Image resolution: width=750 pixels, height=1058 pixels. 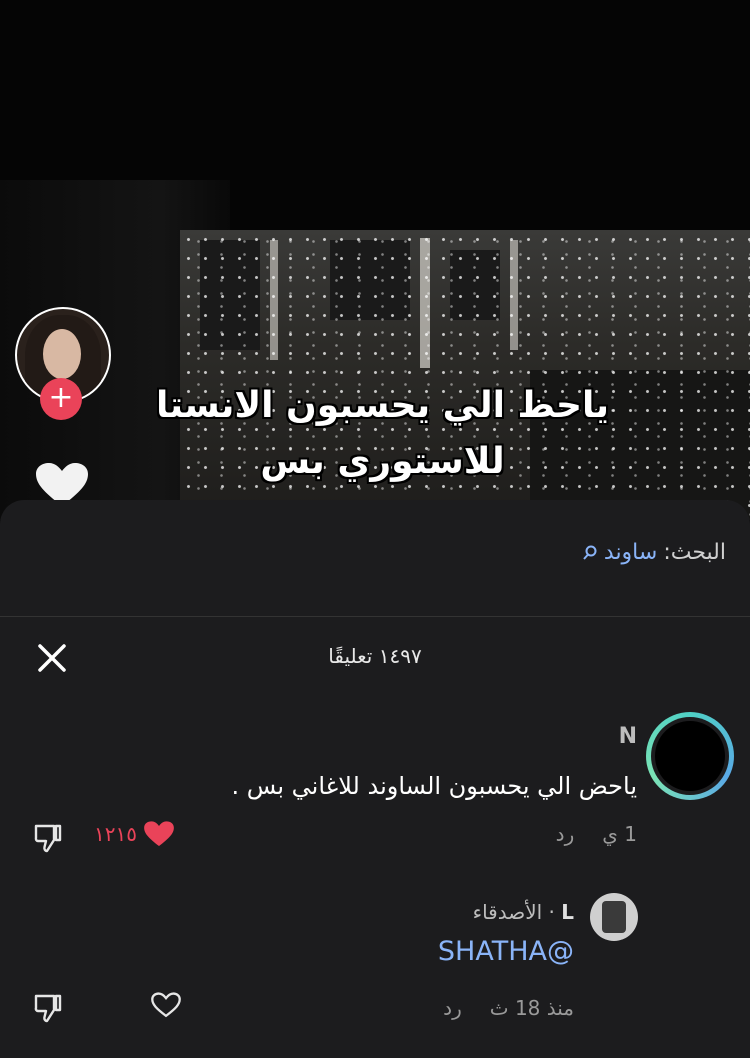 What do you see at coordinates (375, 616) in the screenshot?
I see `divider` at bounding box center [375, 616].